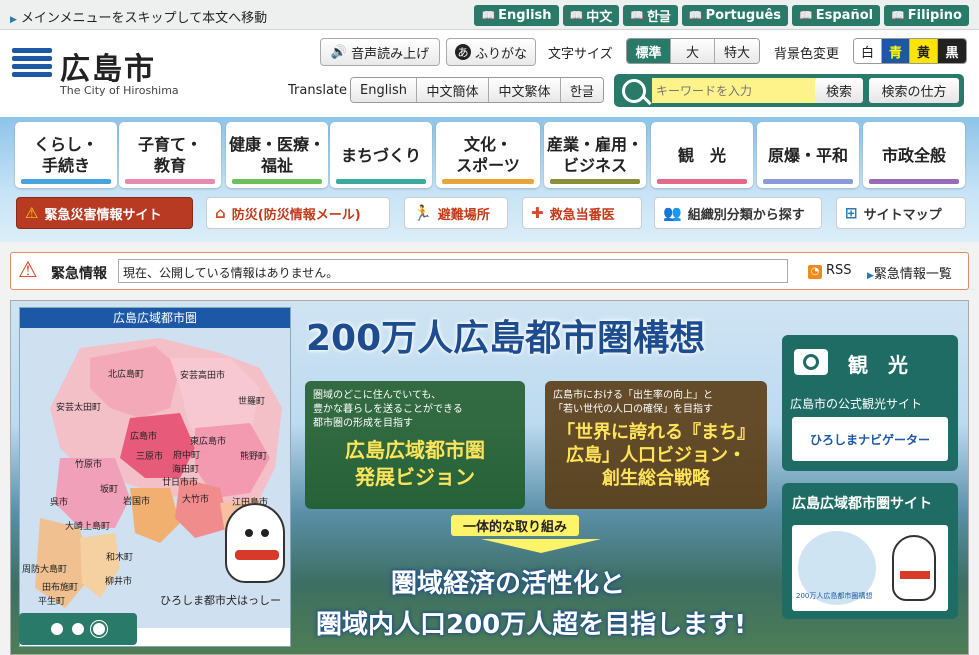 The image size is (979, 655). I want to click on translate-english: English, so click(384, 90).